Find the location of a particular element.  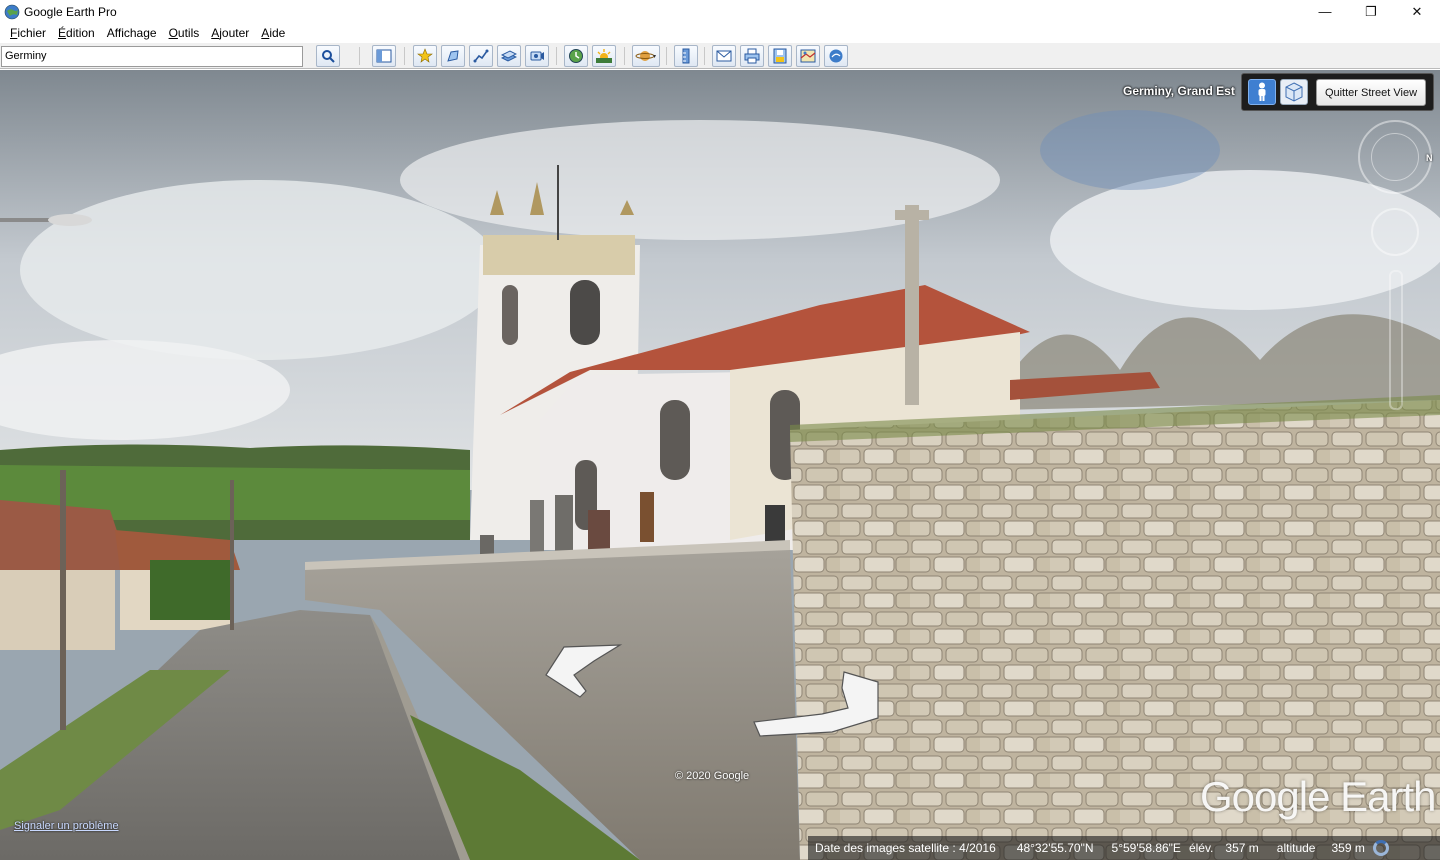

pegman-icon is located at coordinates (1262, 91).